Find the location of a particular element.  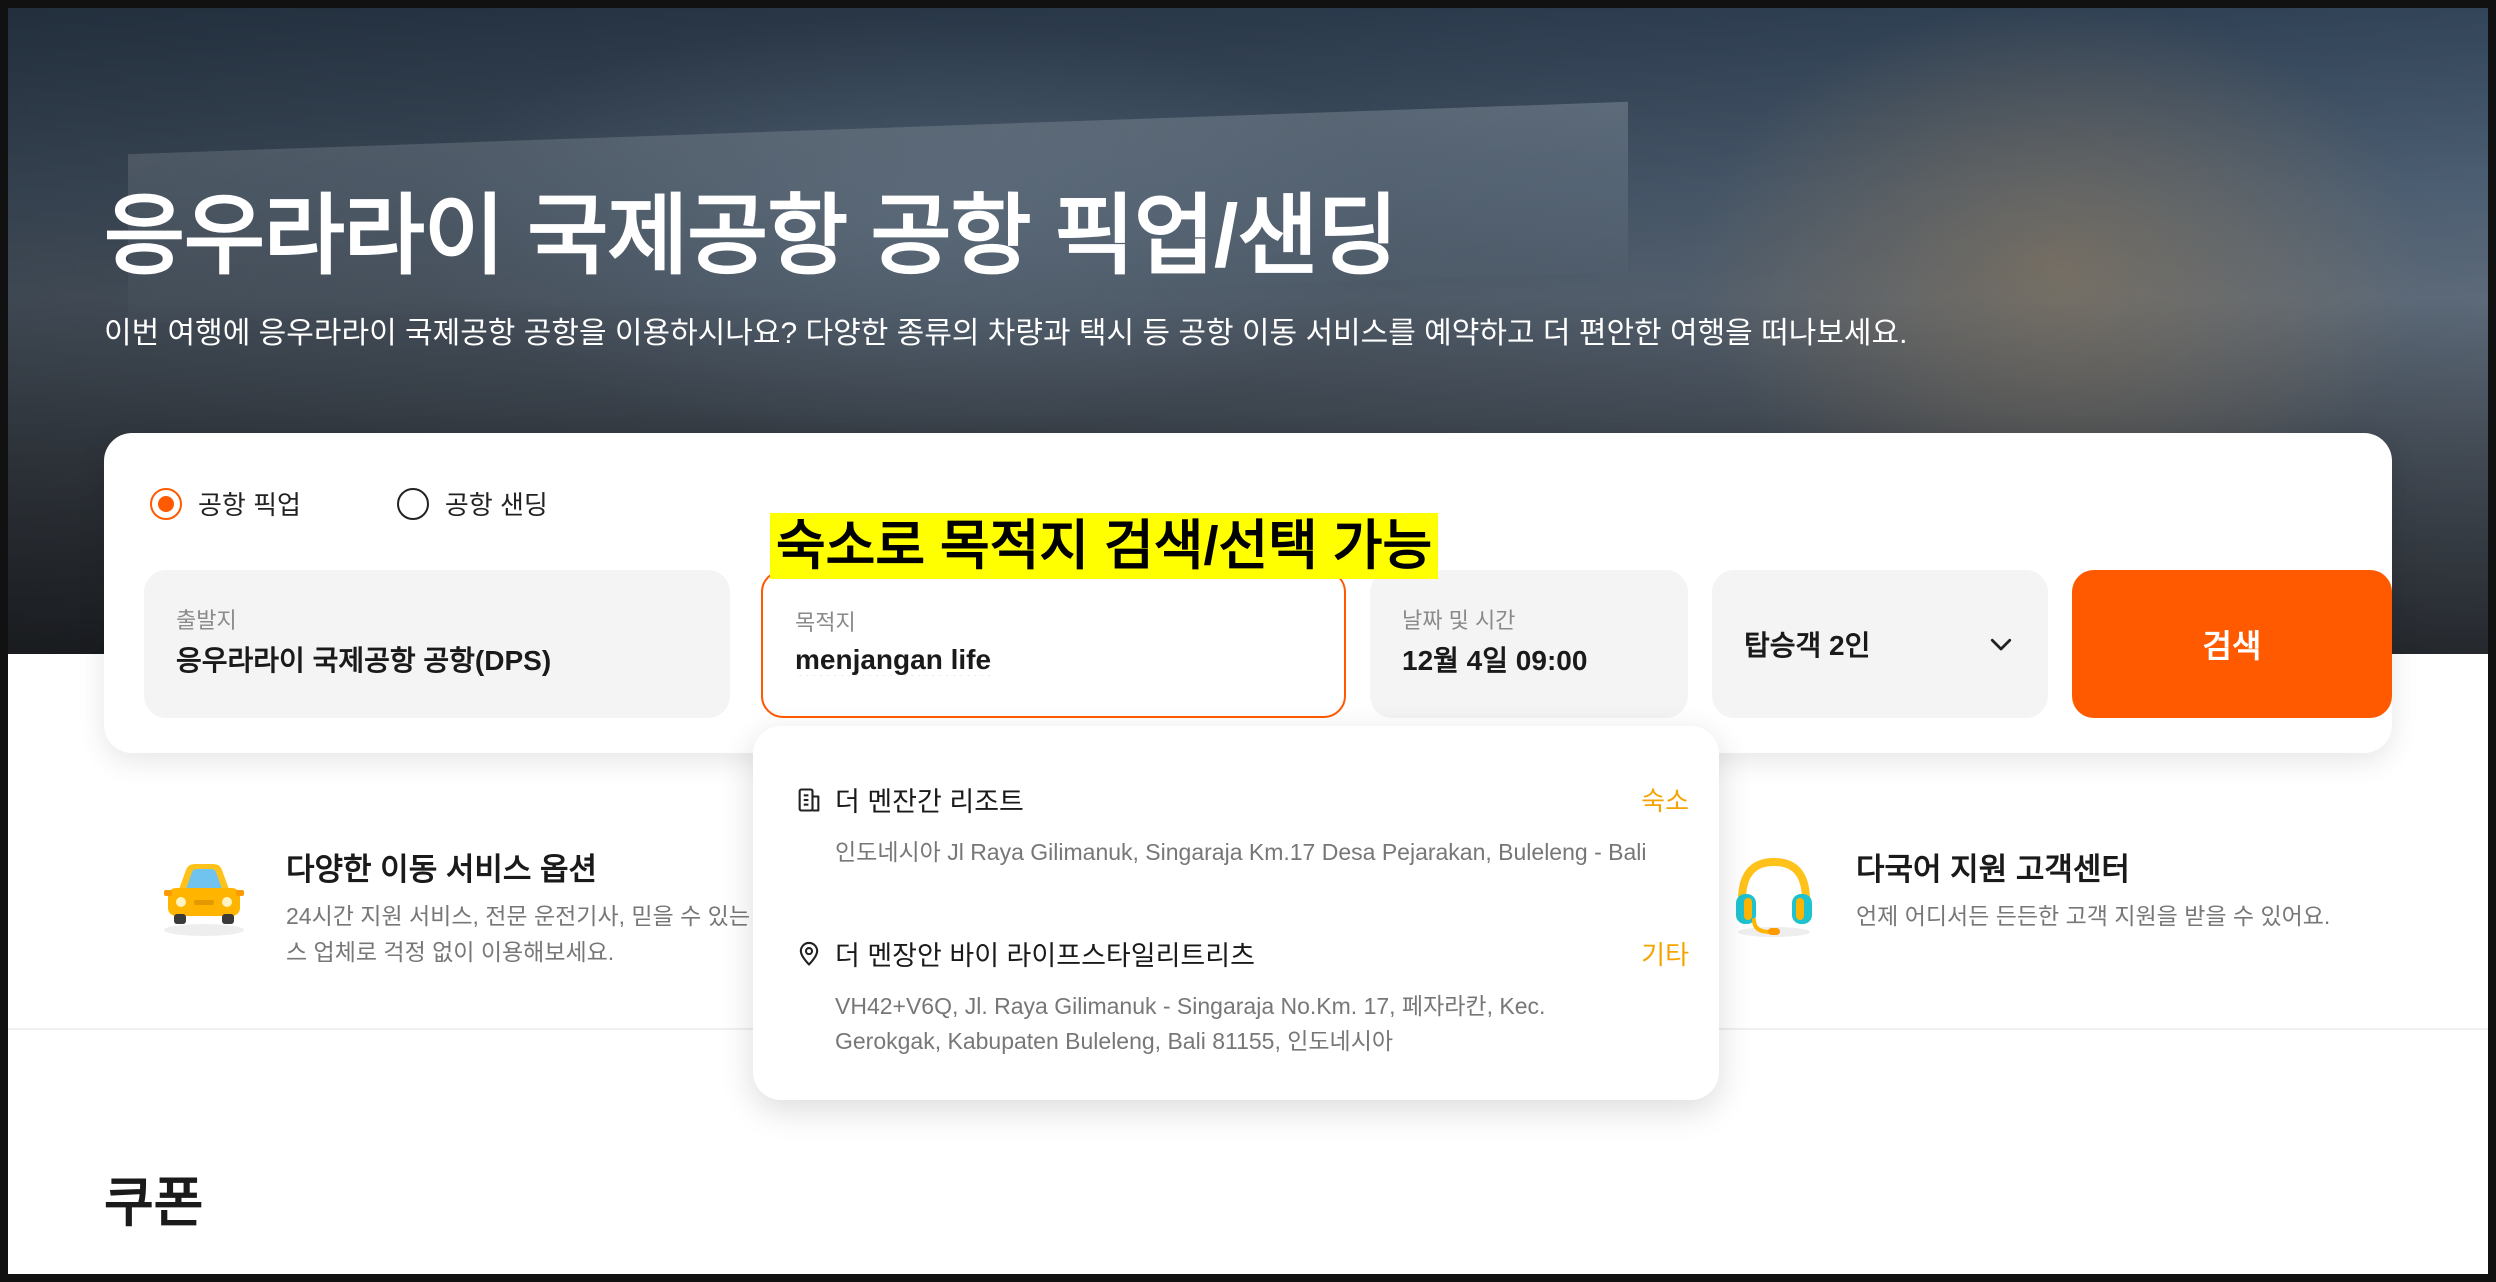

radio-checked-icon is located at coordinates (166, 503).